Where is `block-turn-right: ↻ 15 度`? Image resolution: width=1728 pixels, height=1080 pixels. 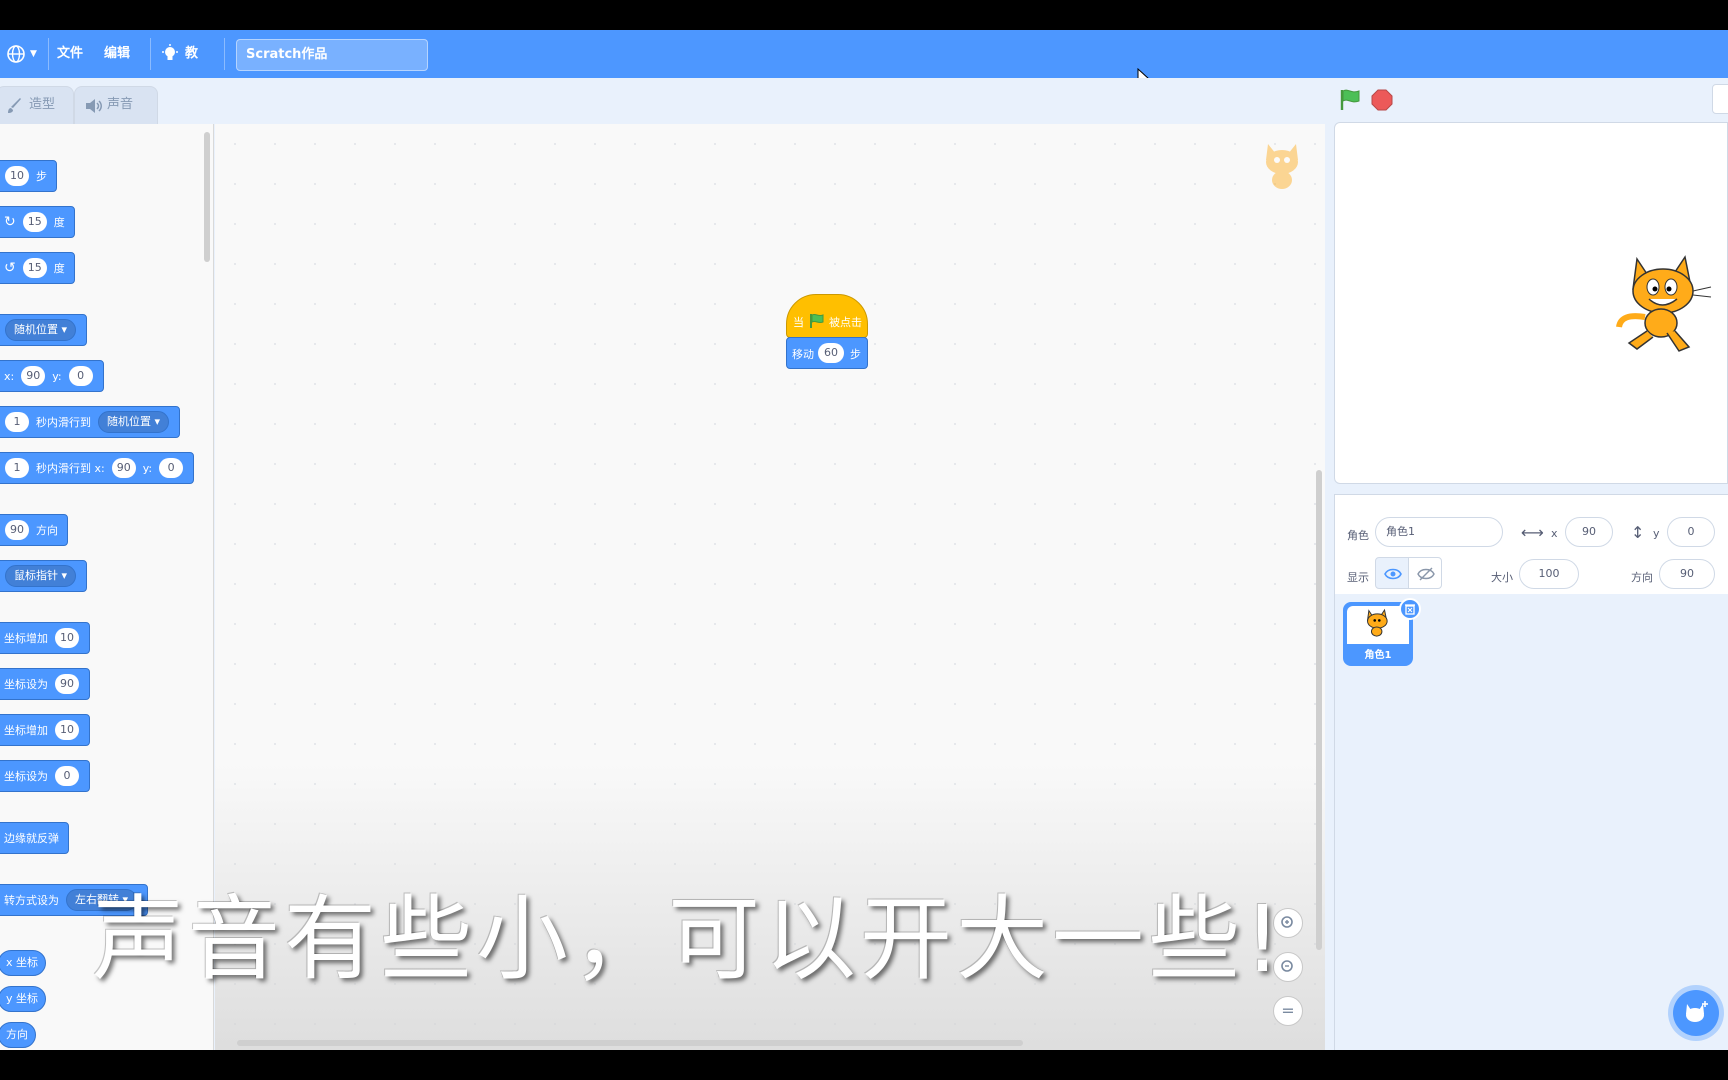
block-turn-right: ↻ 15 度 is located at coordinates (37, 222).